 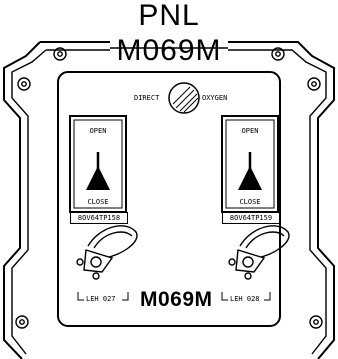 What do you see at coordinates (98, 202) in the screenshot?
I see `valve-left-close-label: CLOSE` at bounding box center [98, 202].